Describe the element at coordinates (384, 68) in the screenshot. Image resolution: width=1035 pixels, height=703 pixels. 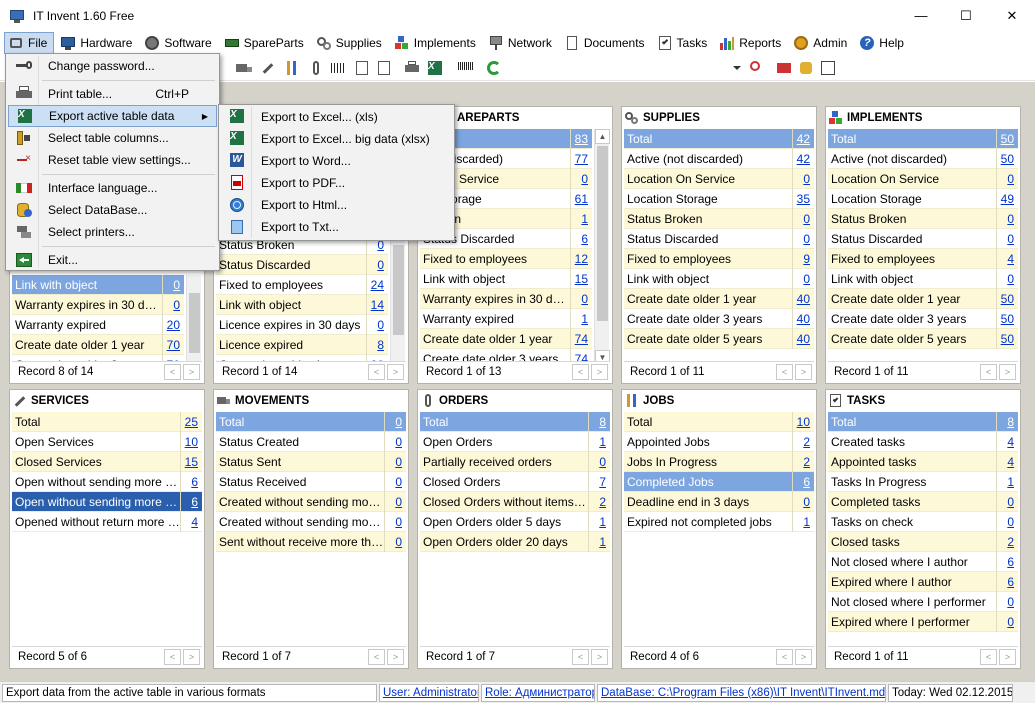
I see `task-list-icon` at that location.